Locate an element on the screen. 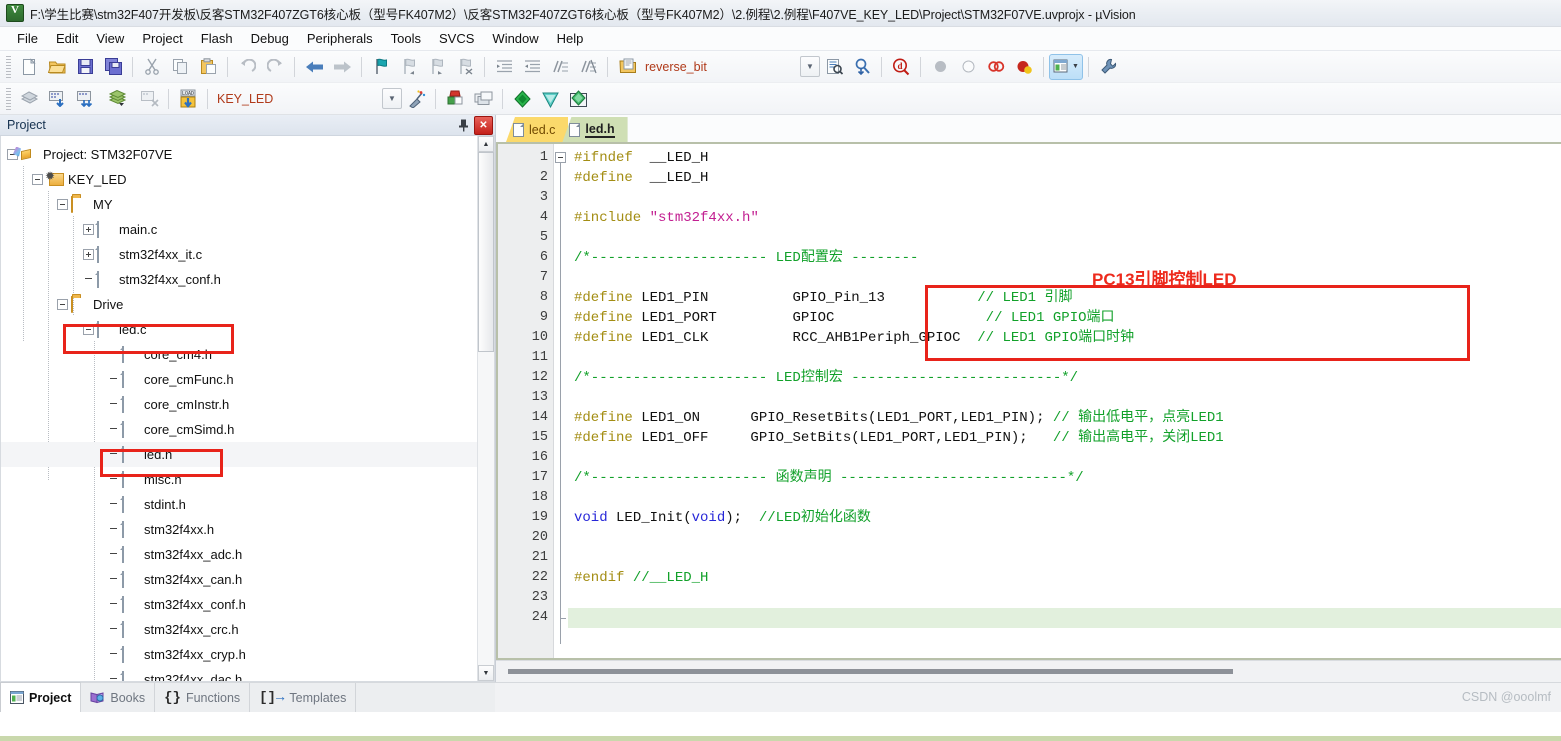  uncomment-icon is located at coordinates (588, 67).